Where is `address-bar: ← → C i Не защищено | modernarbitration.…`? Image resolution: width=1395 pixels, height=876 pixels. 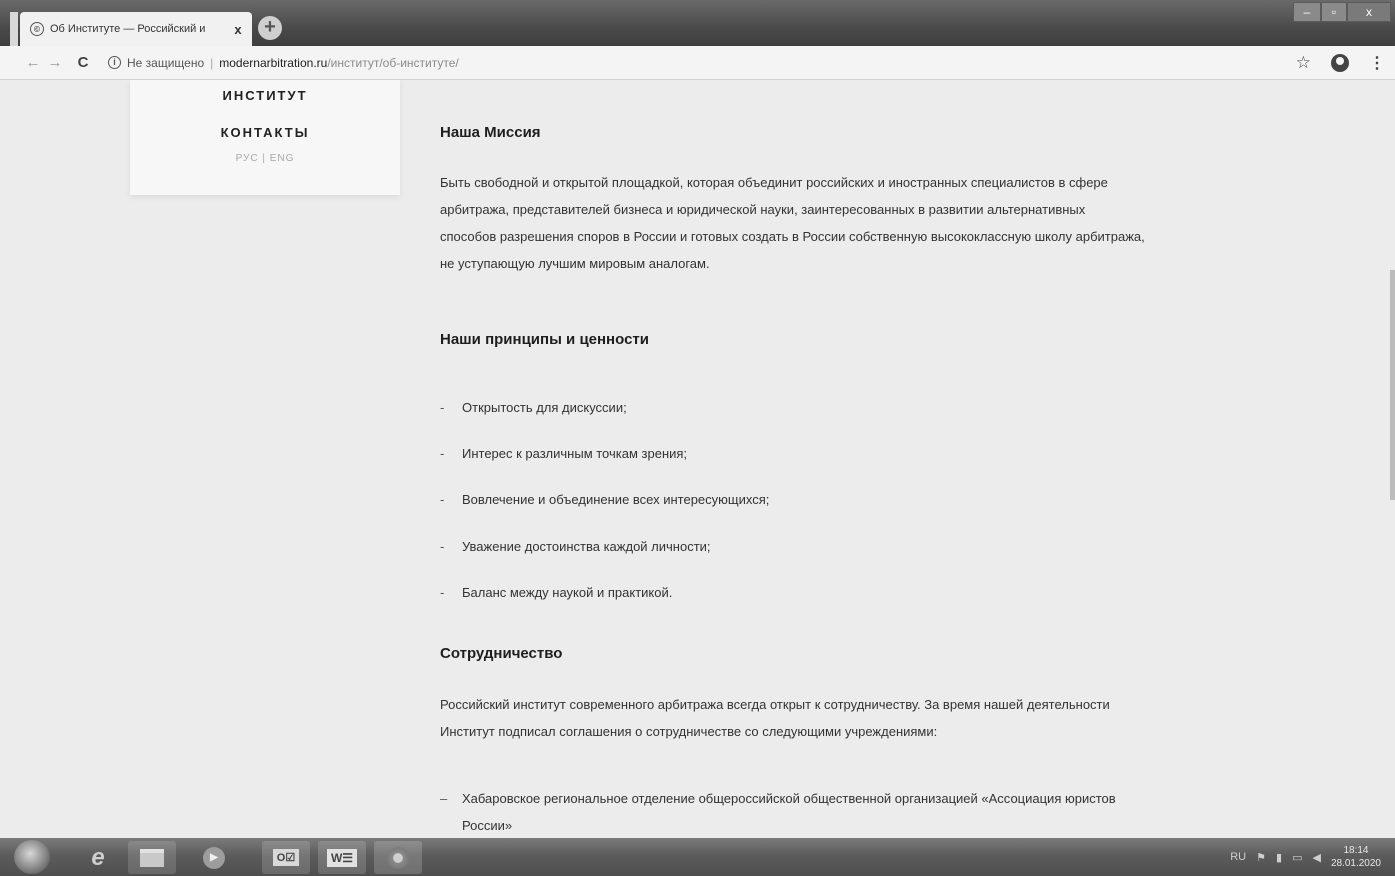
address-bar: ← → C i Не защищено | modernarbitration.… is located at coordinates (697, 63).